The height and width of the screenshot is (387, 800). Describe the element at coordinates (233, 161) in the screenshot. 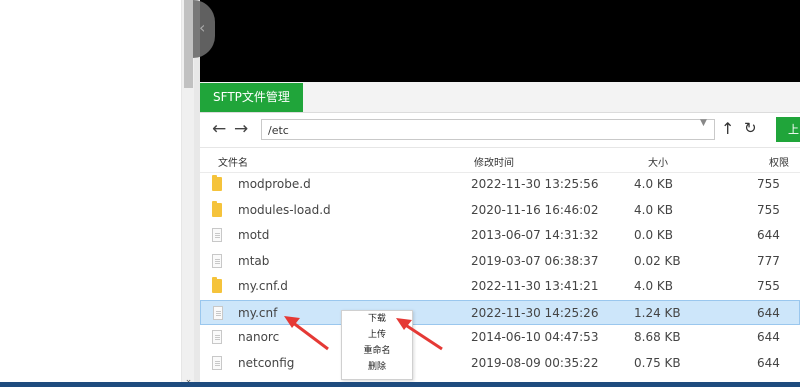

I see `header-name: 文件名` at that location.